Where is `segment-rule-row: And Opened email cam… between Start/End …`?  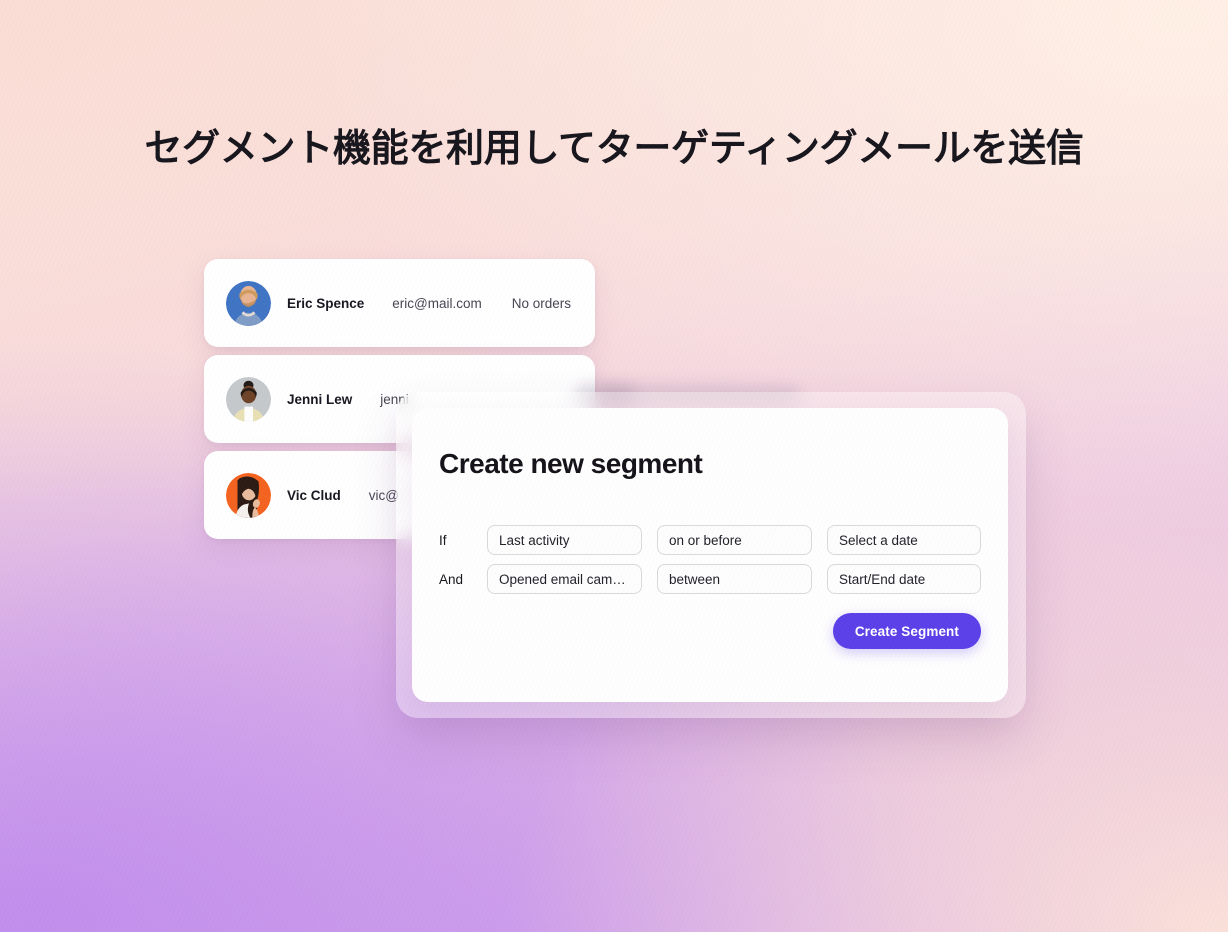
segment-rule-row: And Opened email cam… between Start/End … is located at coordinates (710, 579).